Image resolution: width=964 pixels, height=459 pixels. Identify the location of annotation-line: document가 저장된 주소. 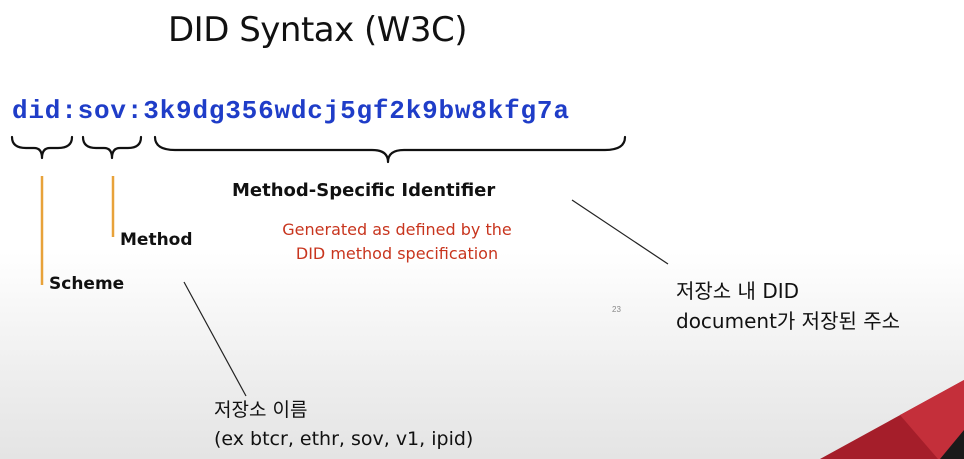
(788, 321).